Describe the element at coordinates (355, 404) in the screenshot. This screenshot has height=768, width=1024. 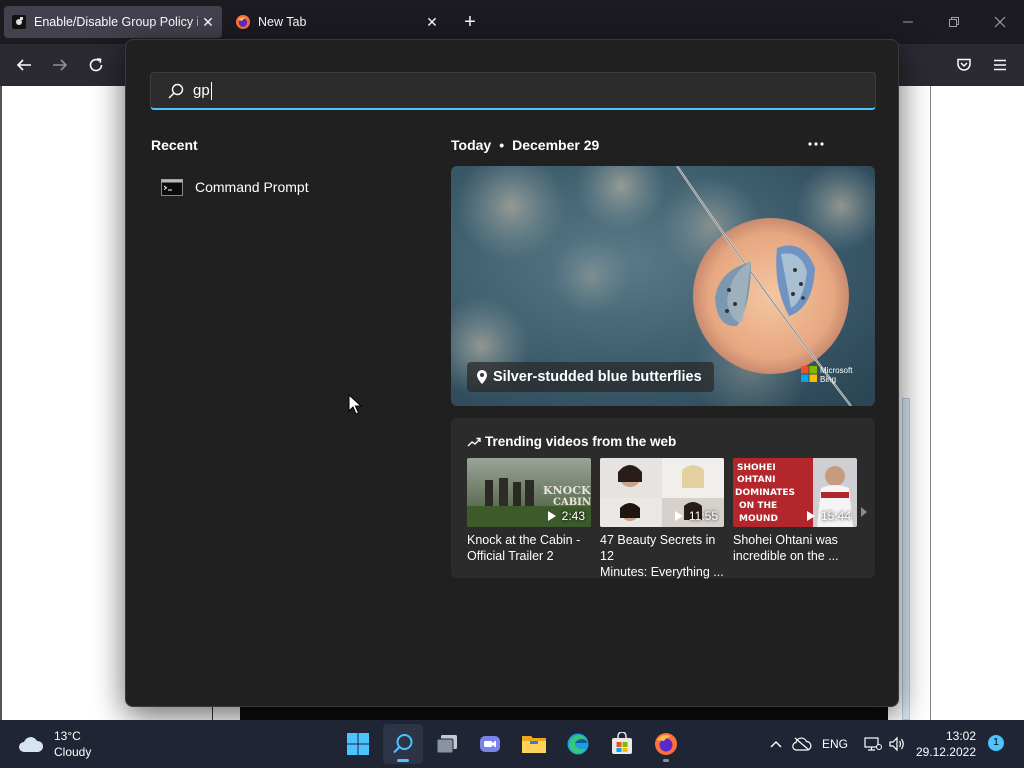
I see `mouse-cursor-icon` at that location.